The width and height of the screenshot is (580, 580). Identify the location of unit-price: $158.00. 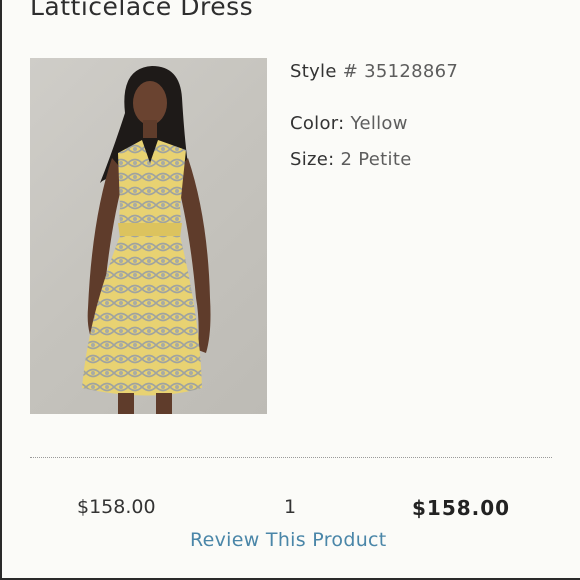
(116, 507).